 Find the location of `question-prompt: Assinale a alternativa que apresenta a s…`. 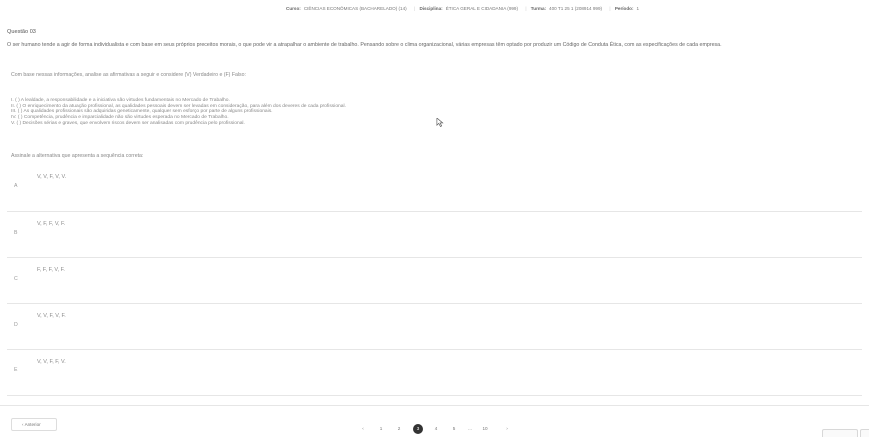

question-prompt: Assinale a alternativa que apresenta a s… is located at coordinates (77, 156).